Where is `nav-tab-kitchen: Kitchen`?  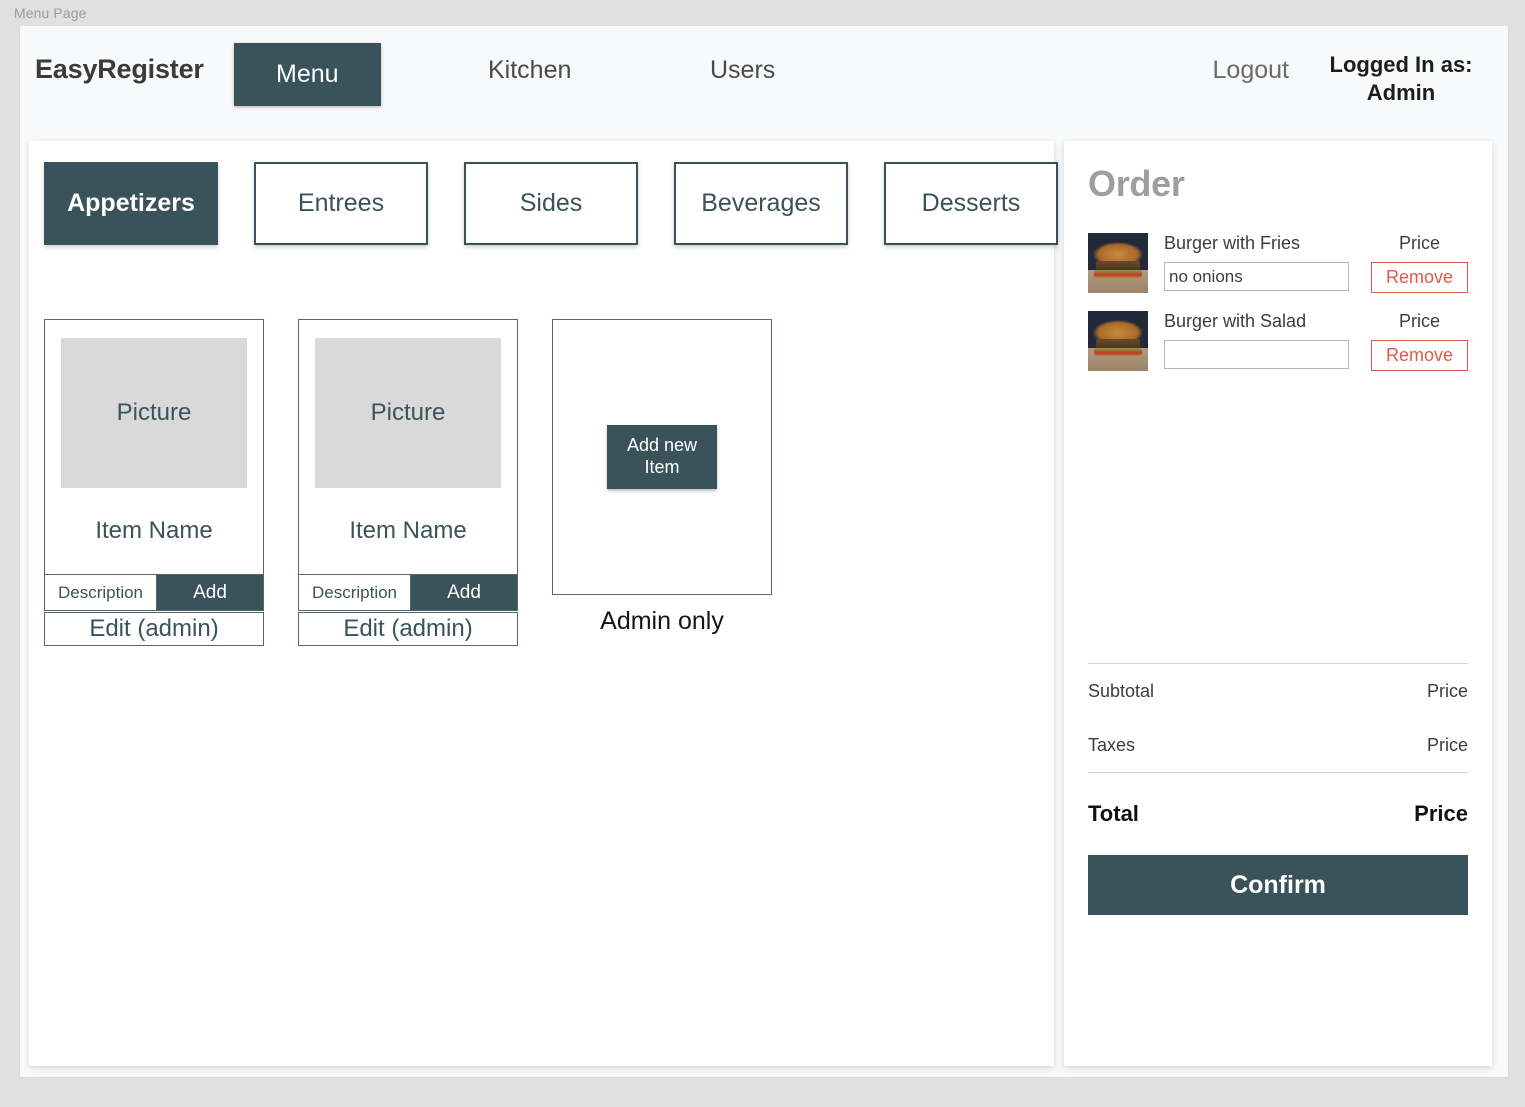
nav-tab-kitchen: Kitchen is located at coordinates (529, 70).